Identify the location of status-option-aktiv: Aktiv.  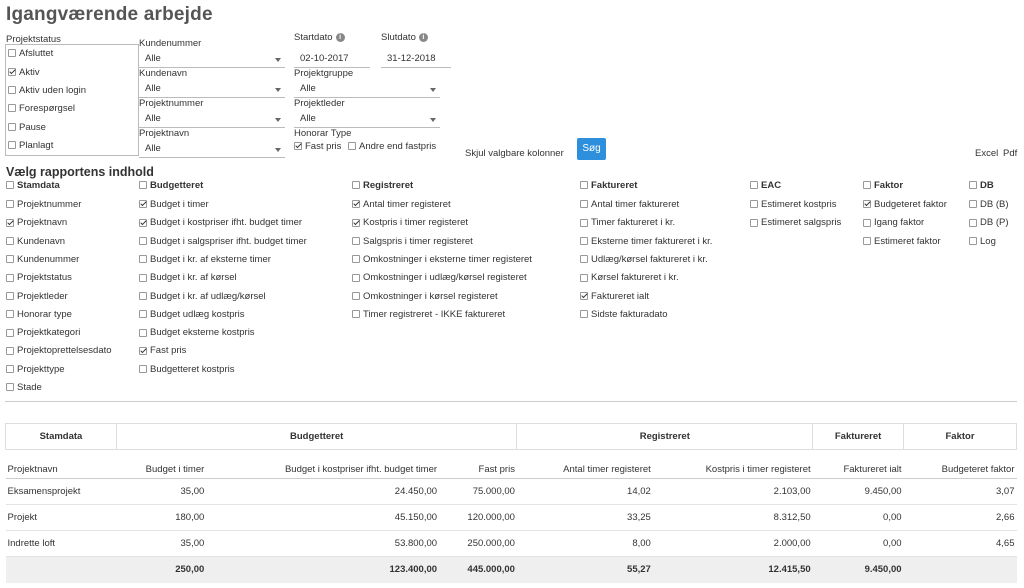
(24, 72).